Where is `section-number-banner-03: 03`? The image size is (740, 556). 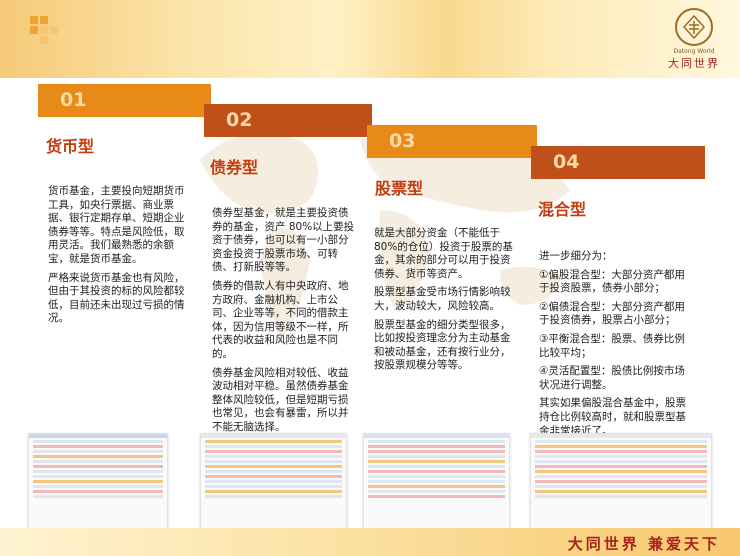 section-number-banner-03: 03 is located at coordinates (452, 141).